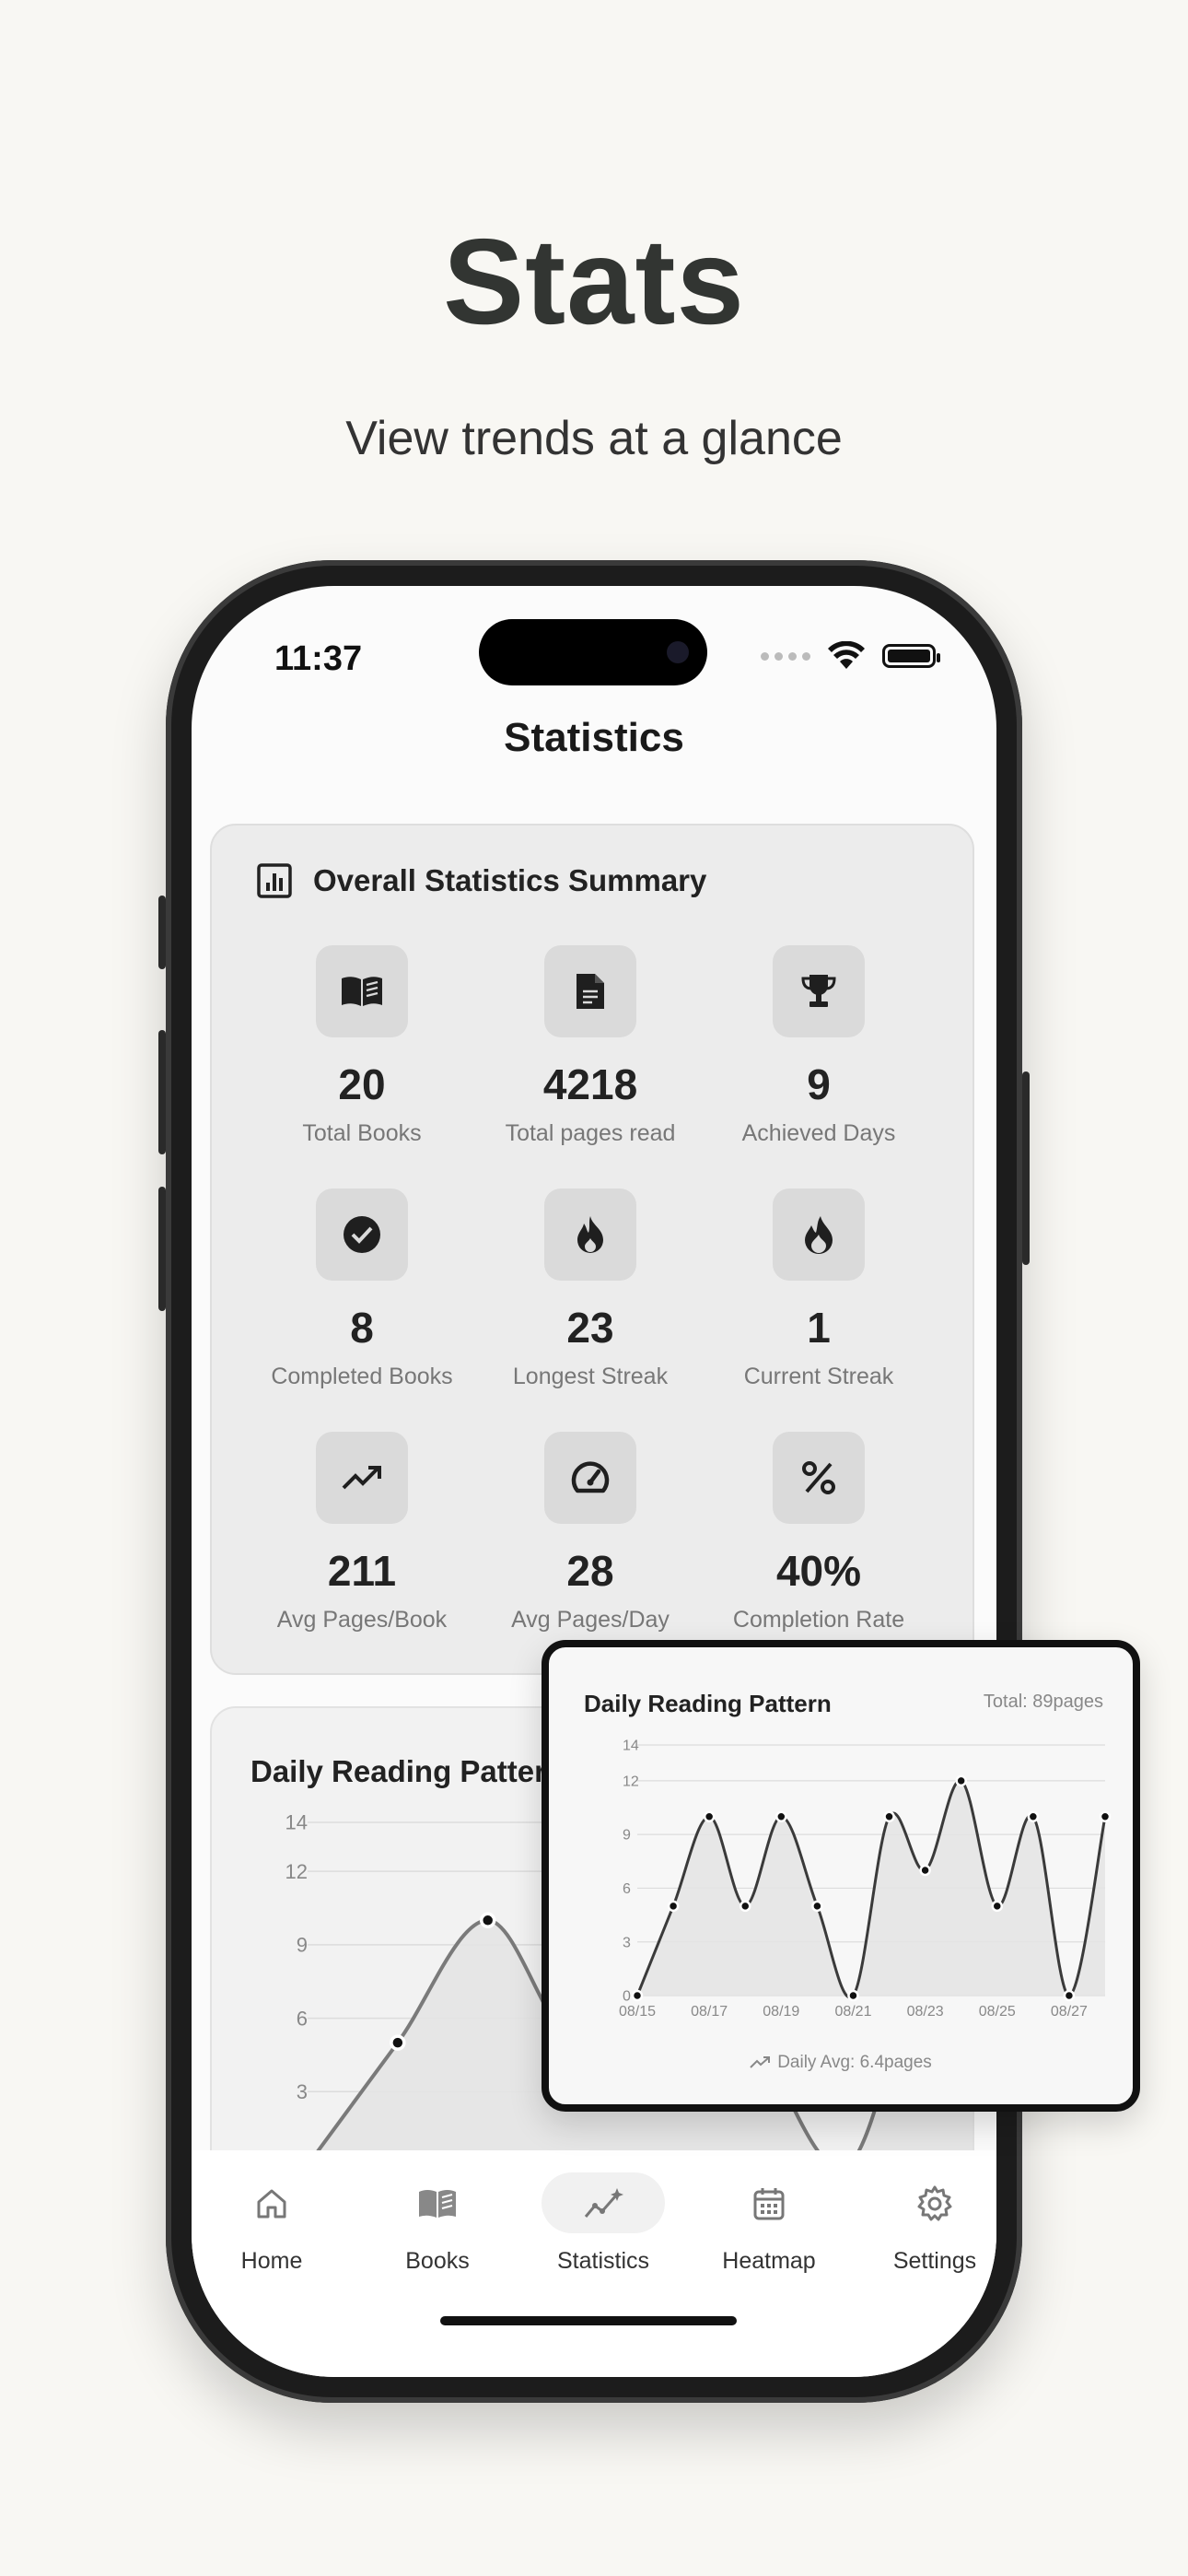 The height and width of the screenshot is (2576, 1188). What do you see at coordinates (819, 1478) in the screenshot?
I see `percent-icon` at bounding box center [819, 1478].